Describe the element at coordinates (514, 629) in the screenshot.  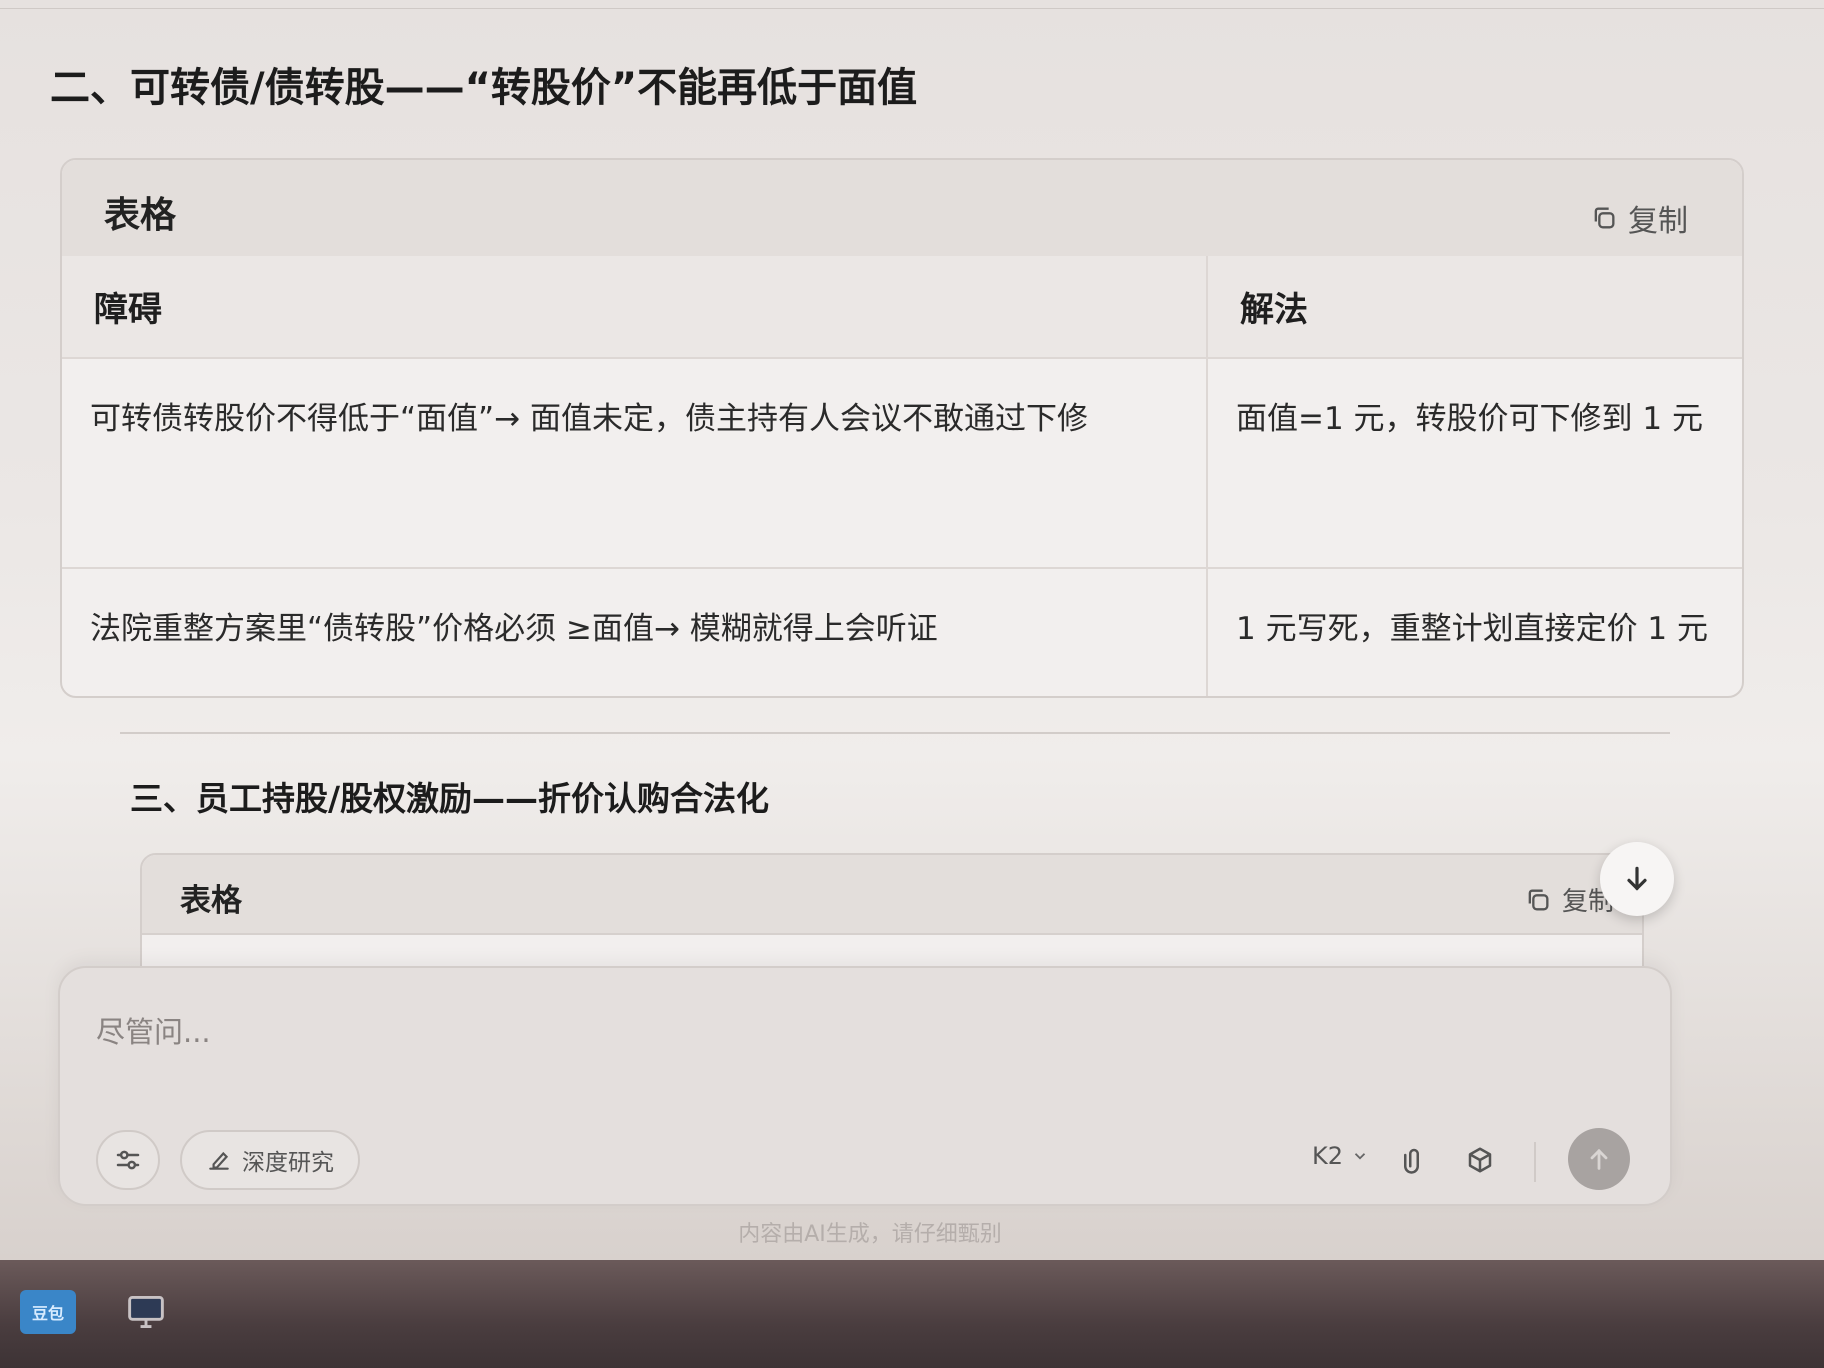
I see `cell-text: 法院重整方案里“债转股”价格必须 ≥面值→ 模糊就得上会听证` at that location.